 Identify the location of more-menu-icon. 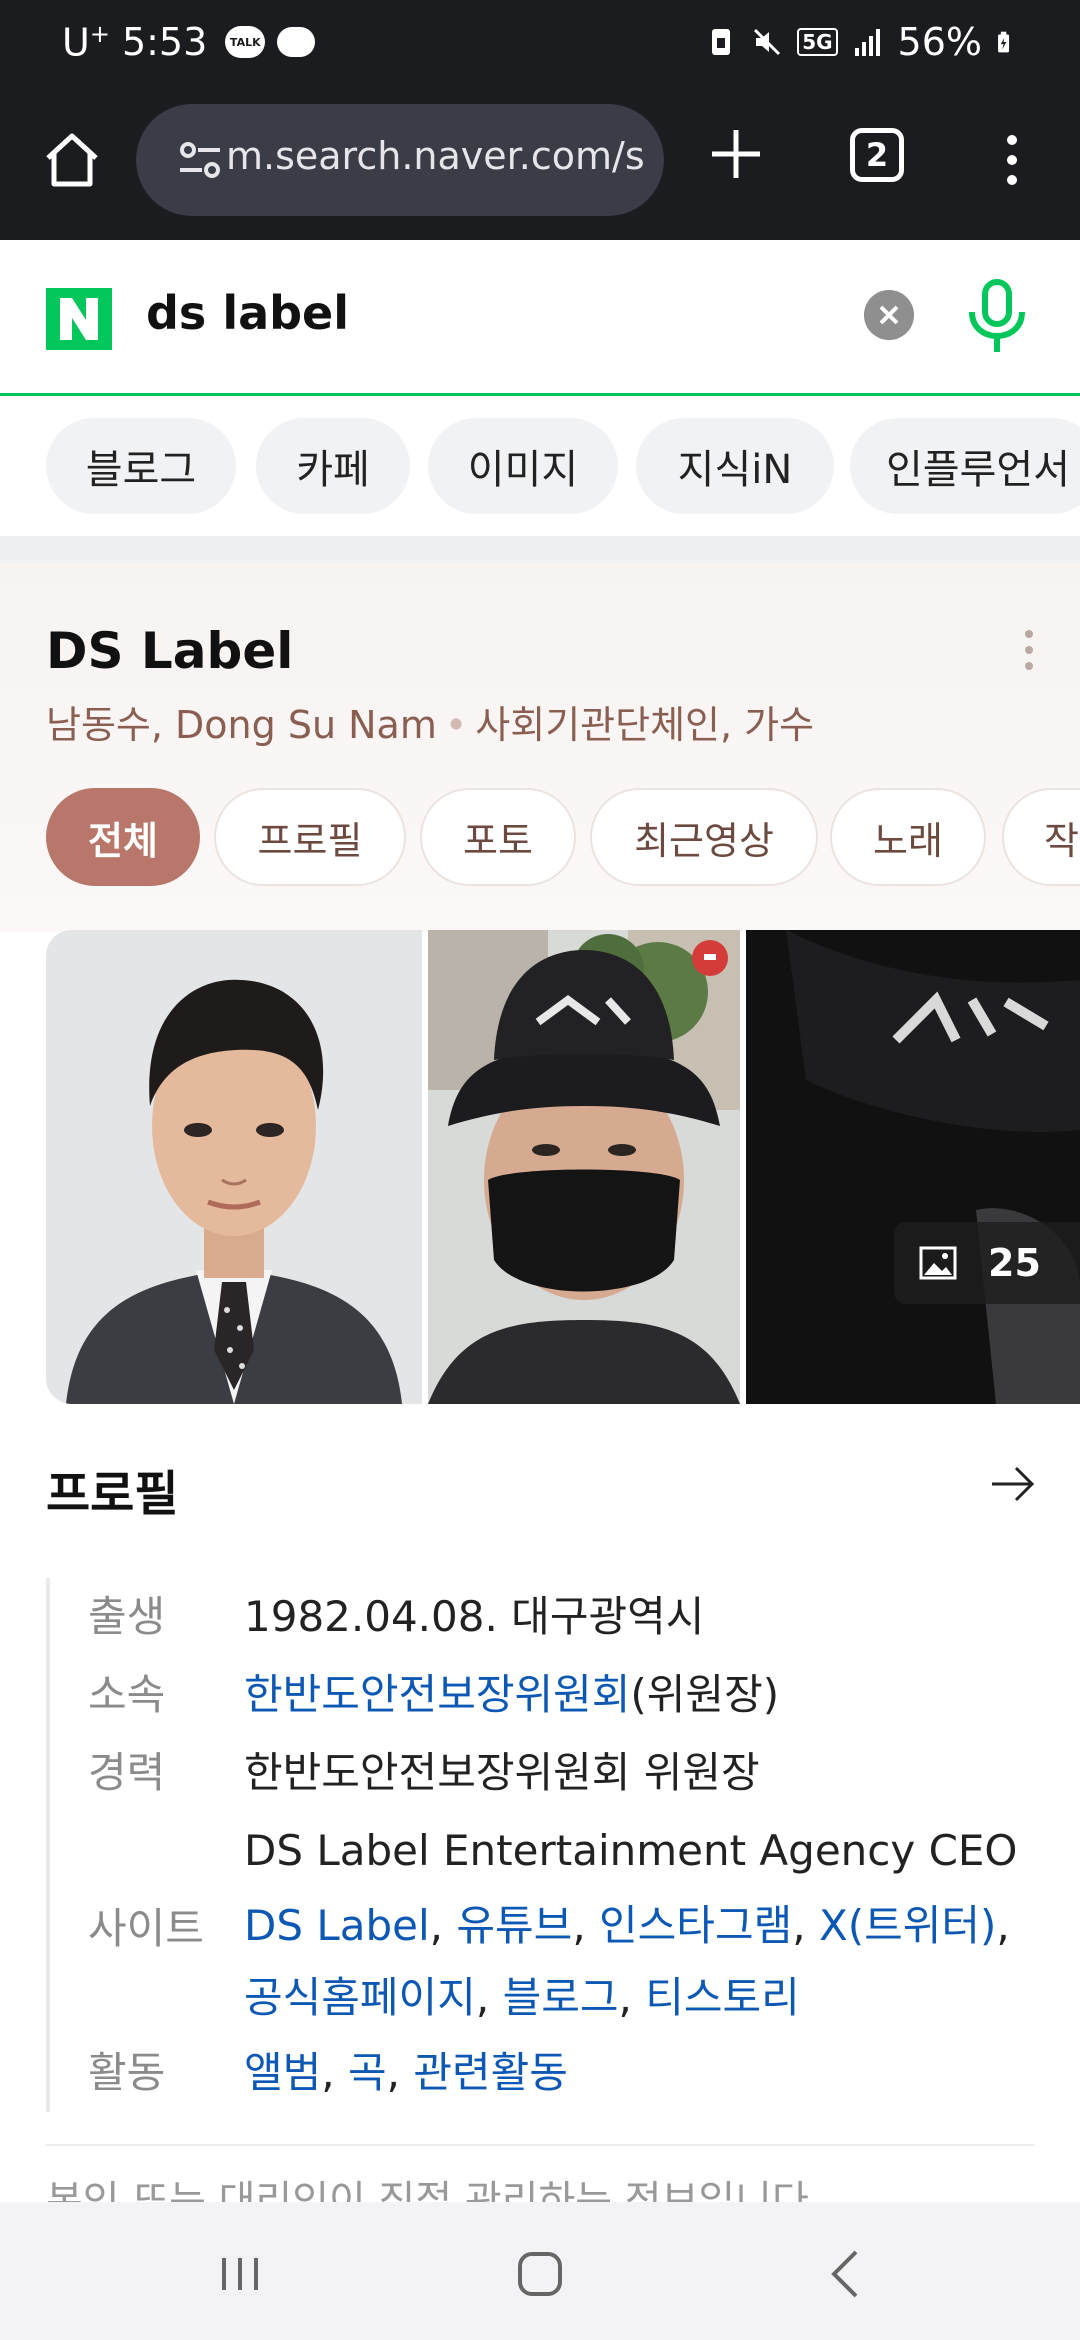
(1012, 160).